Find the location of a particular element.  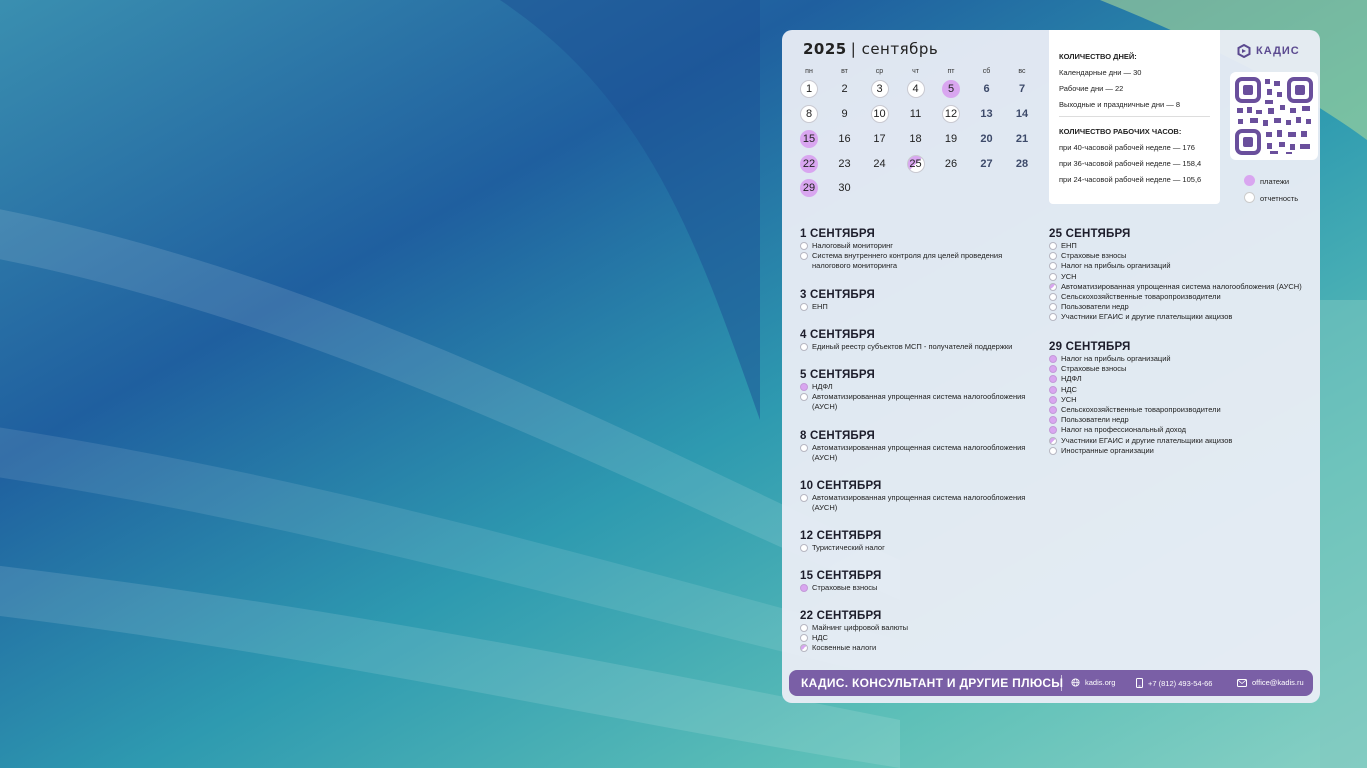

event-item-label: НДФЛ is located at coordinates (822, 386).